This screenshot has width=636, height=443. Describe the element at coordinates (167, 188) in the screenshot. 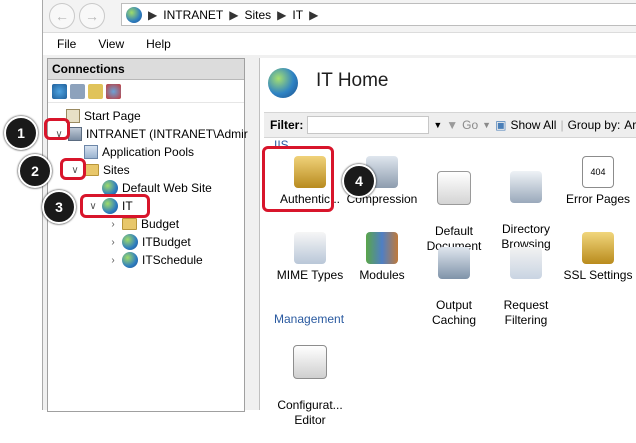

I see `tree-label: Default Web Site` at that location.